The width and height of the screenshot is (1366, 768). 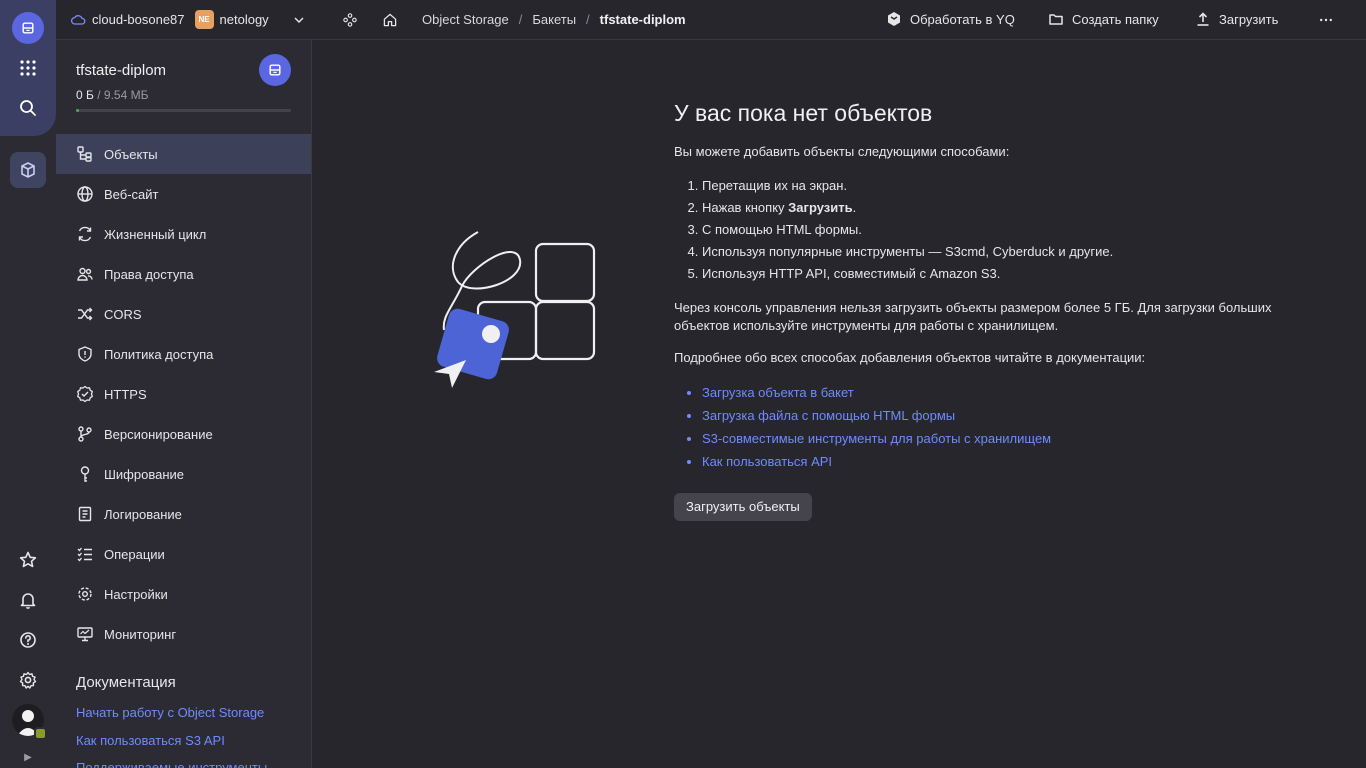 I want to click on sidebar-item-website: Веб-сайт, so click(x=183, y=194).